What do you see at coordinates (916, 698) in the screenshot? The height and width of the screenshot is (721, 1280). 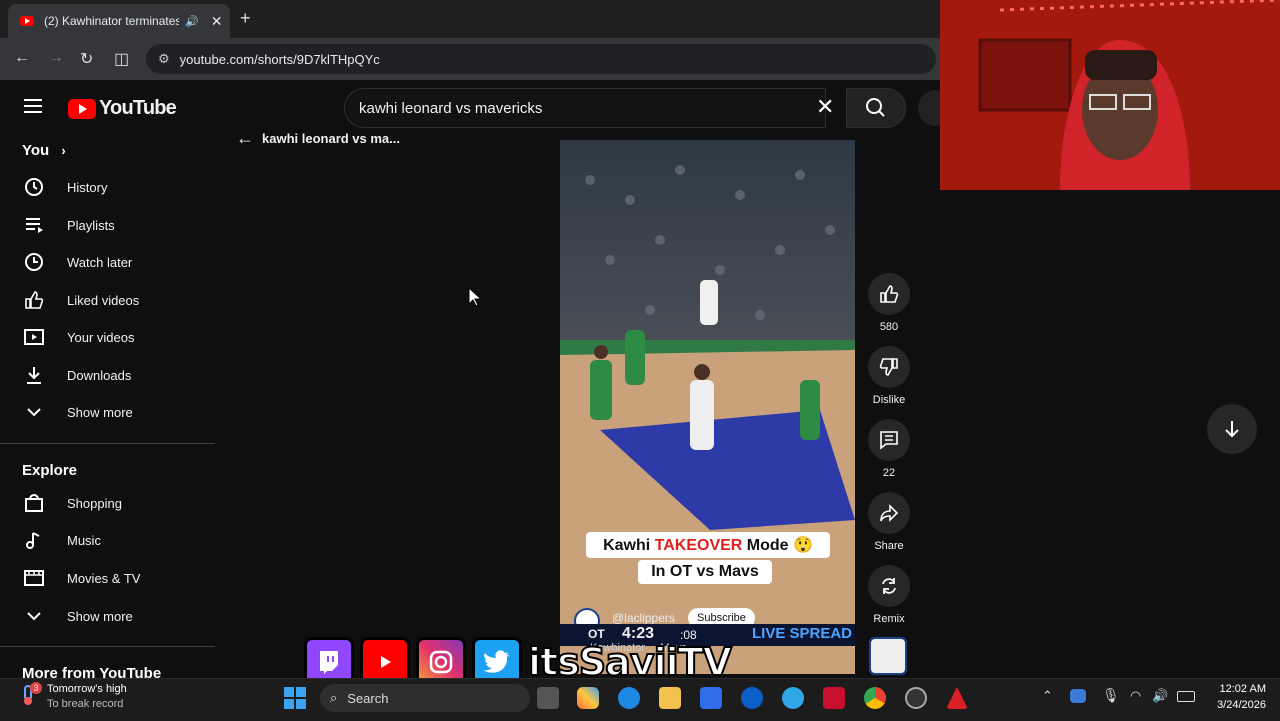 I see `obs-icon` at bounding box center [916, 698].